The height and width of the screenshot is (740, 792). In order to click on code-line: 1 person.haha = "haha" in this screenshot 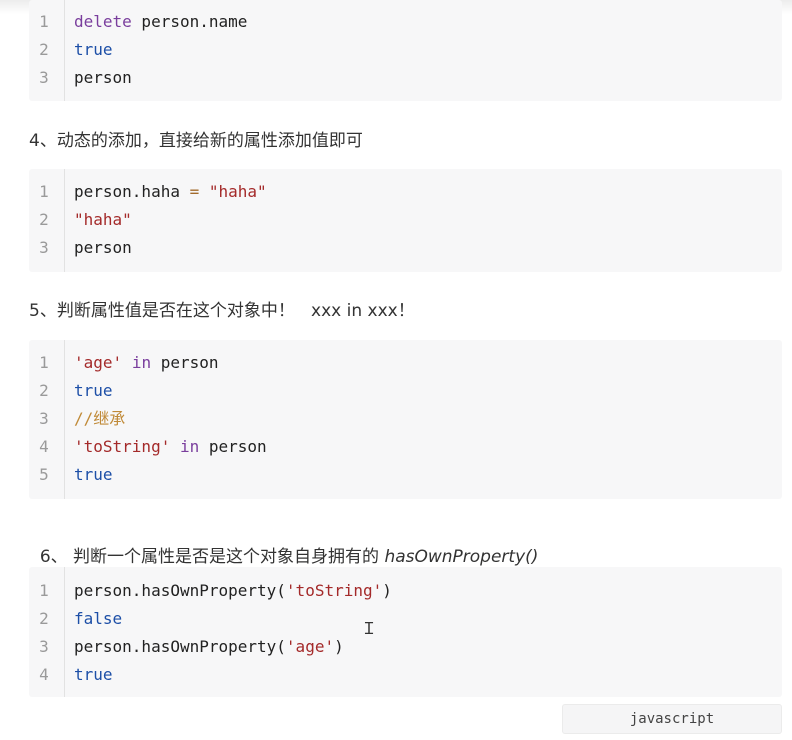, I will do `click(405, 192)`.